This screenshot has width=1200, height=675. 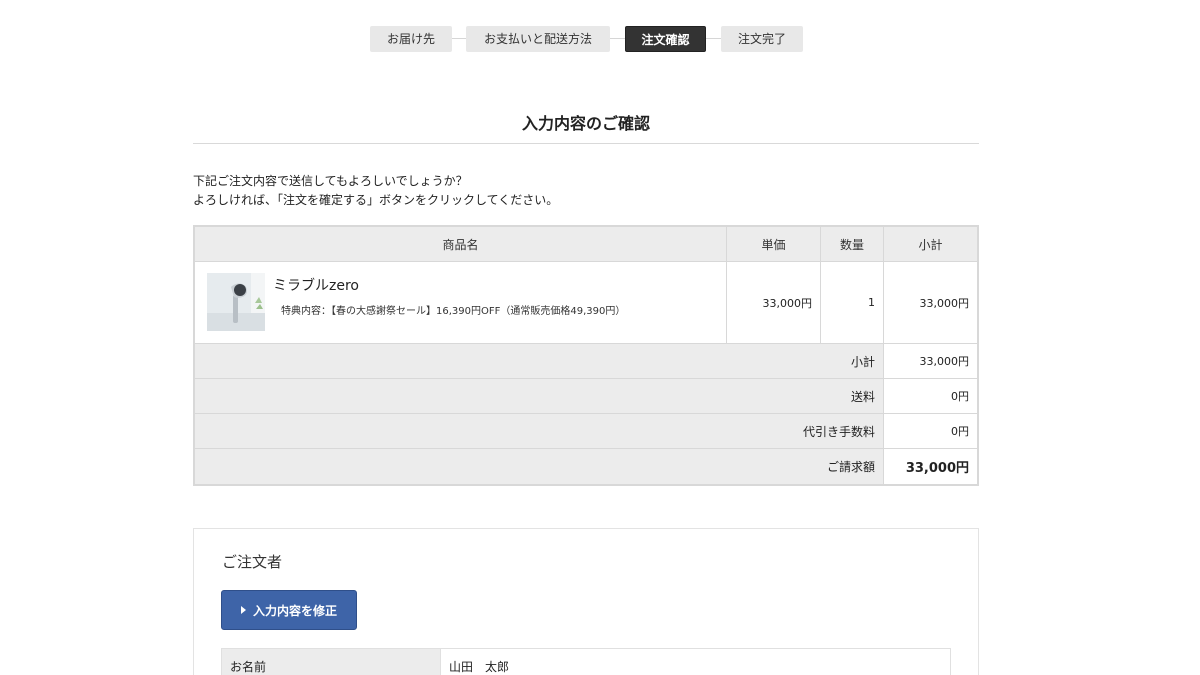 I want to click on summary-label: 小計, so click(x=539, y=361).